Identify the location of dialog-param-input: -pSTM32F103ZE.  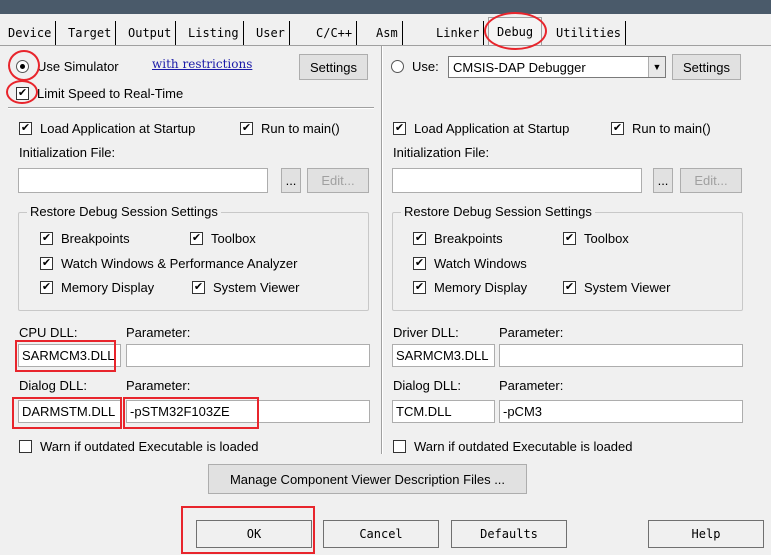
(248, 411).